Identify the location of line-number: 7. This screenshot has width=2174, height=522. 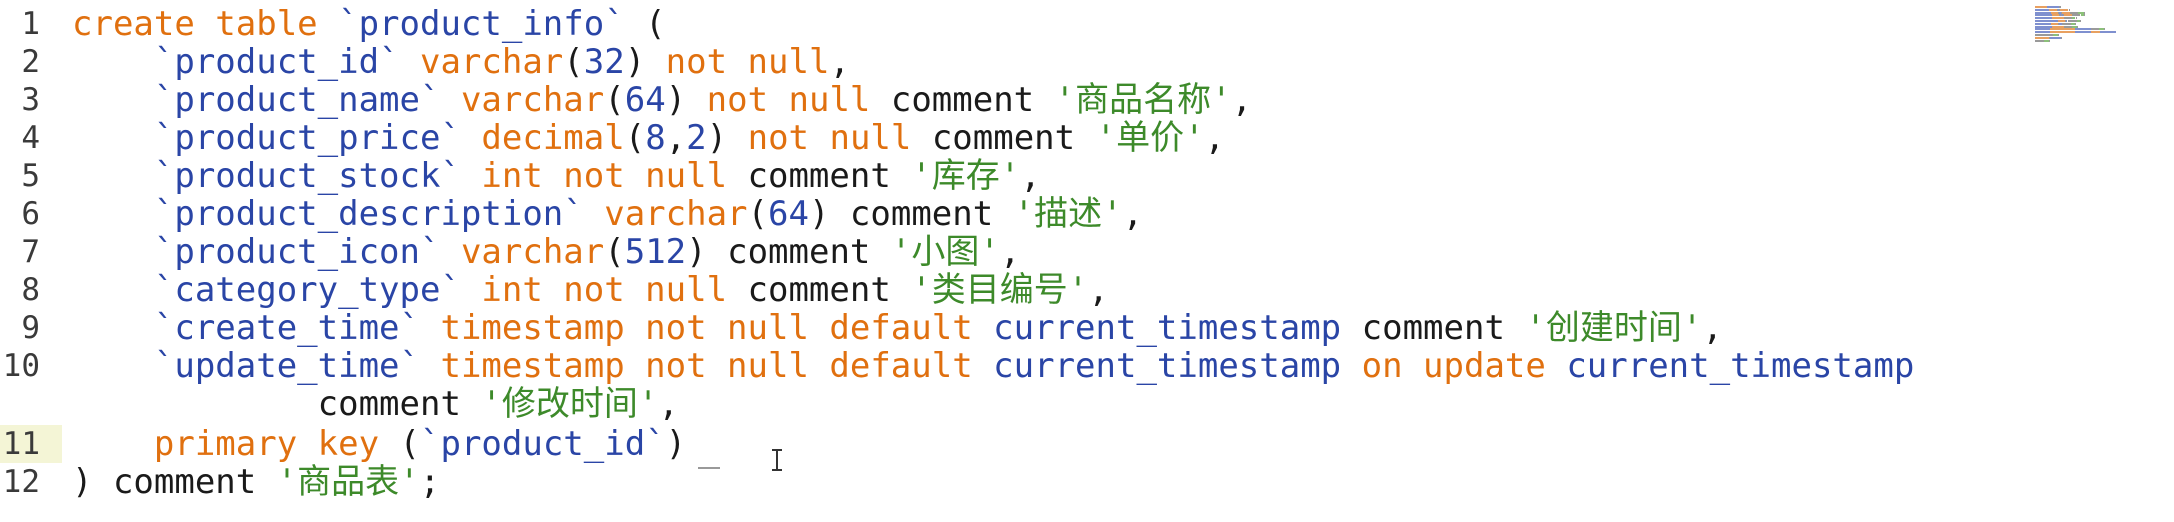
(30, 252).